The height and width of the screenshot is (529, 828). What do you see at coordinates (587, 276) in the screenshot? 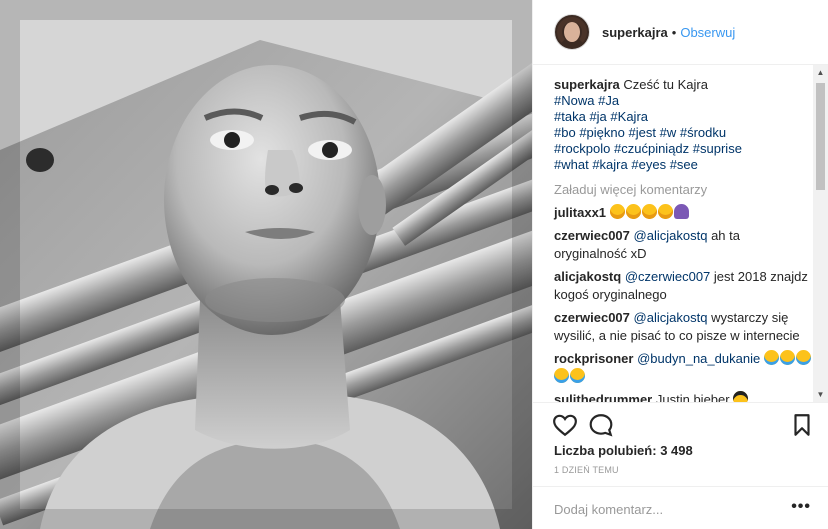
I see `comment-username: alicjakostq` at bounding box center [587, 276].